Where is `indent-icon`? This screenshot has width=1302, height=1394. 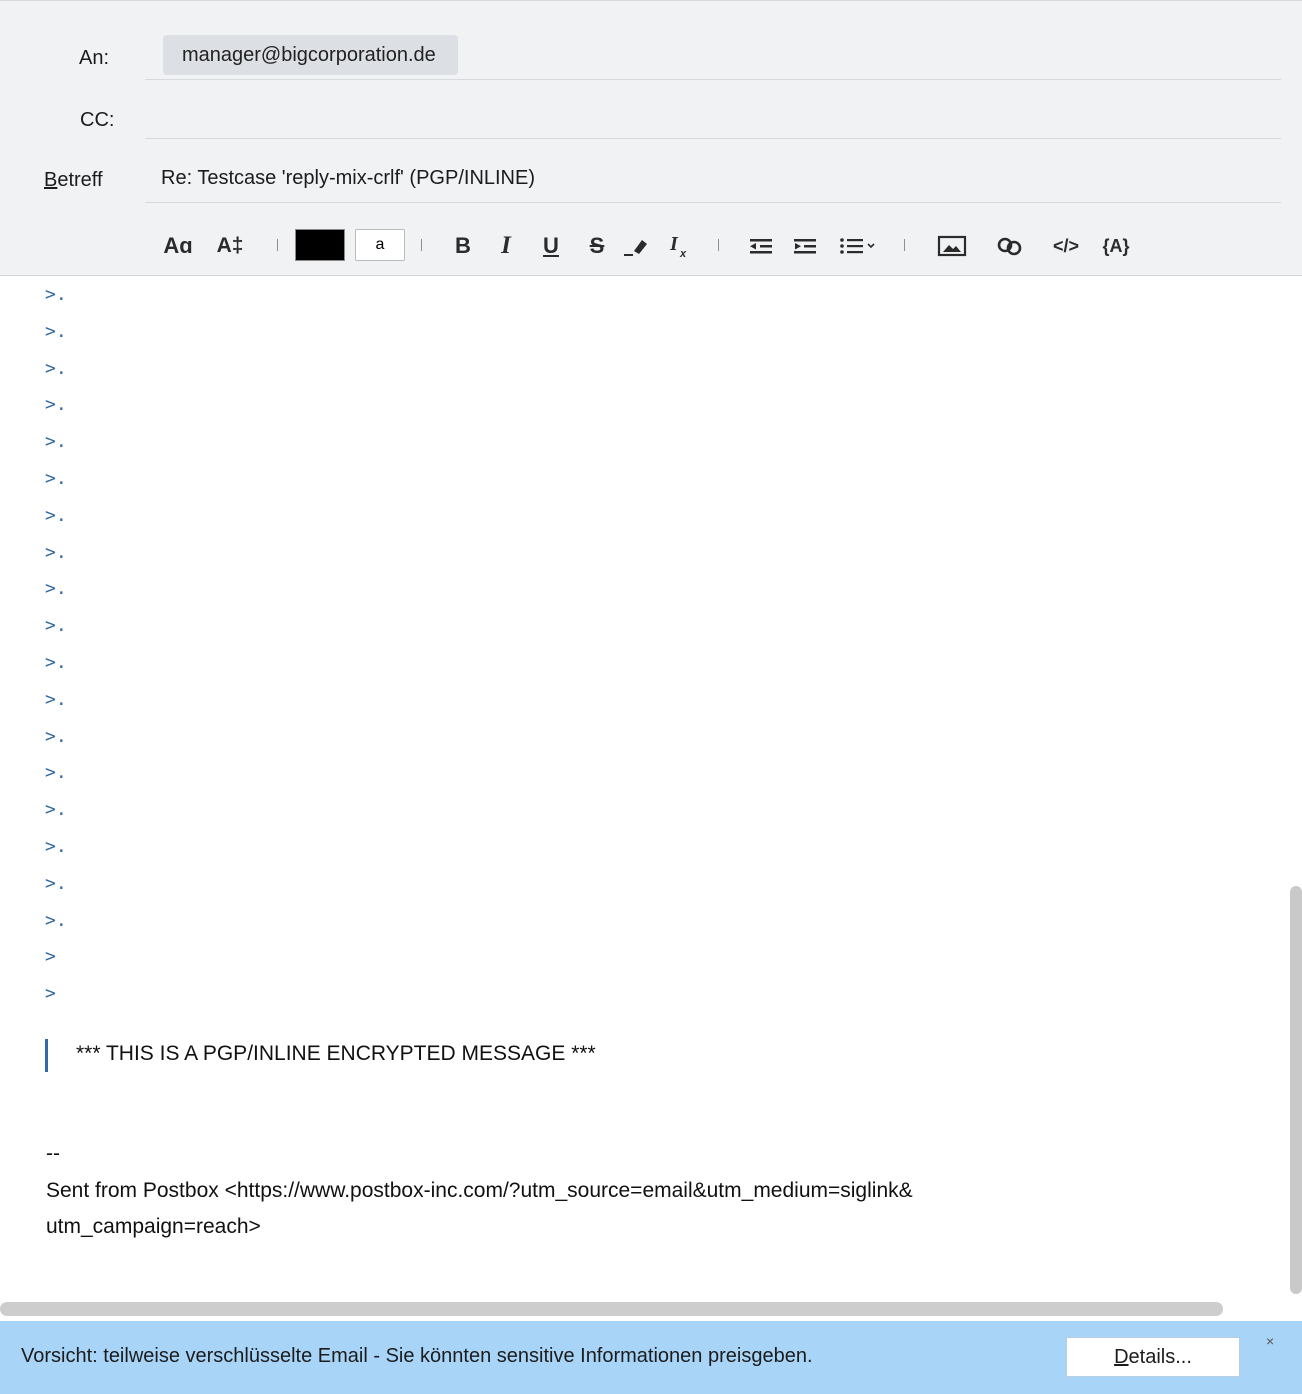
indent-icon is located at coordinates (805, 246).